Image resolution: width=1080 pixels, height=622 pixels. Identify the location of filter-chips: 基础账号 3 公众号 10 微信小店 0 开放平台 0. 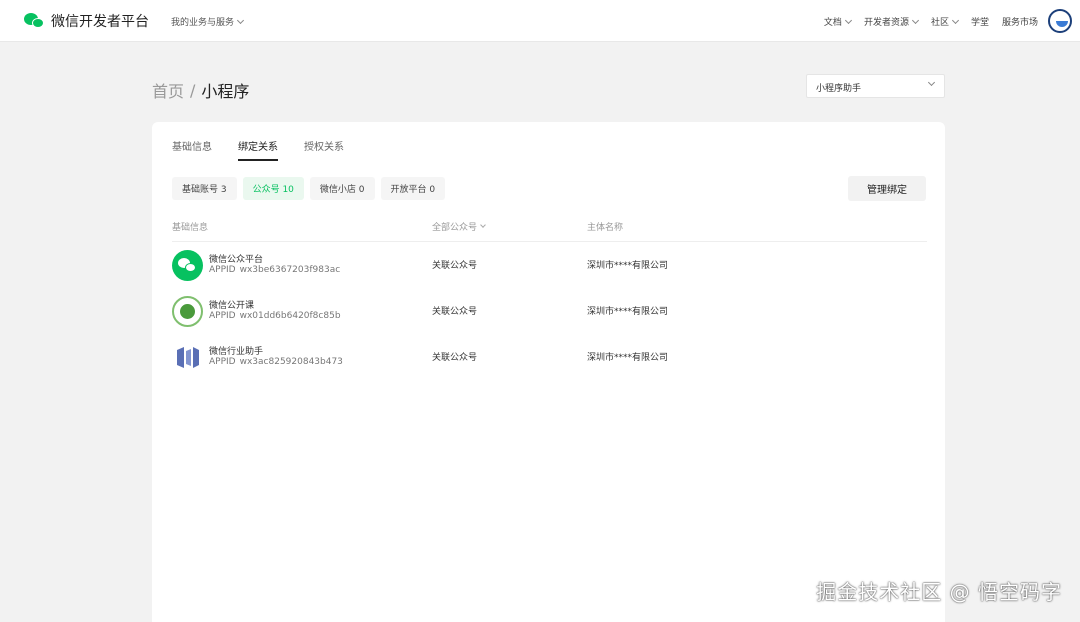
(311, 188).